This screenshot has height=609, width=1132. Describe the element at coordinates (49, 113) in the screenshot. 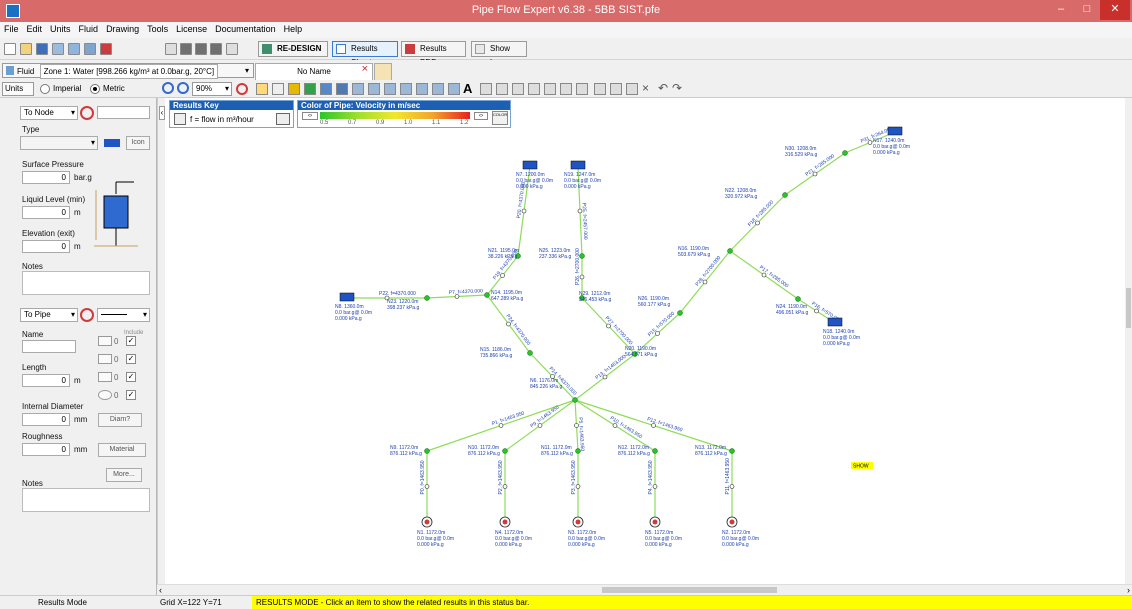

I see `node-select: To Node ▾` at that location.